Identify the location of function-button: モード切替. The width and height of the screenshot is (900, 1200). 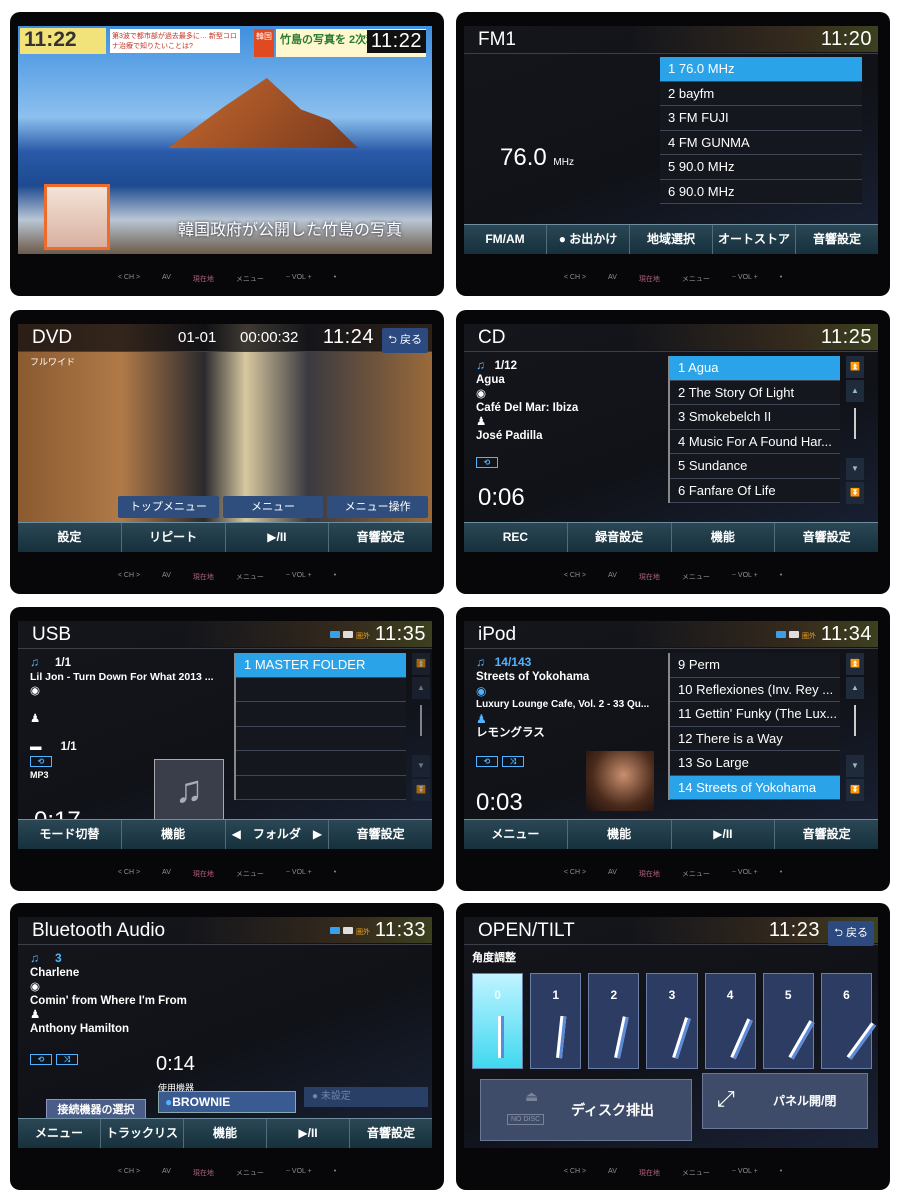
(70, 834).